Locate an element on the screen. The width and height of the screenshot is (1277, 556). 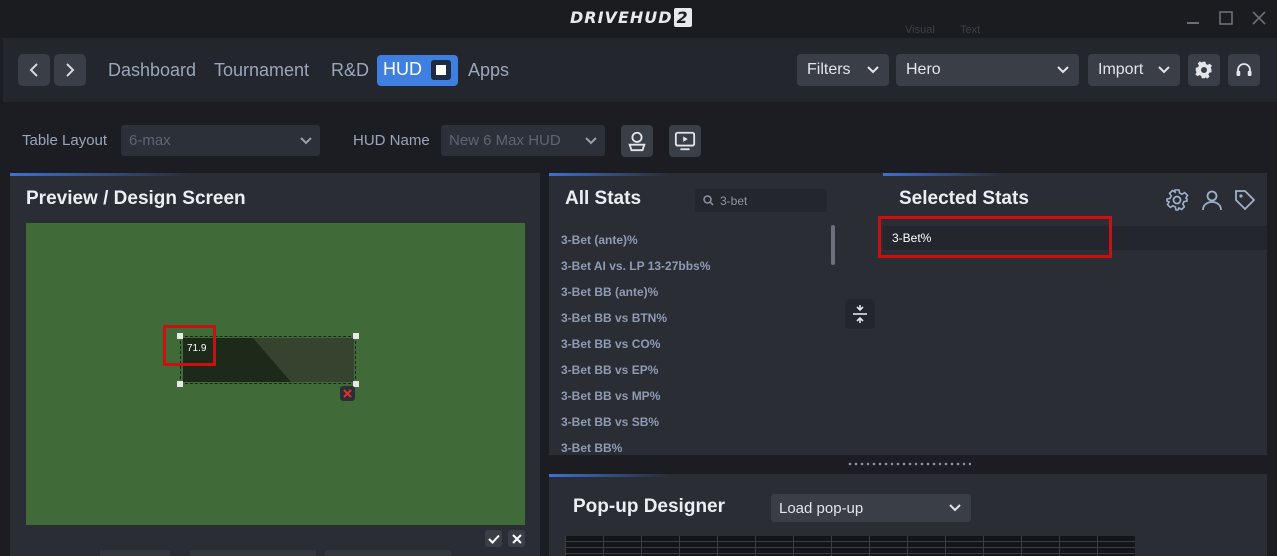
tag-button is located at coordinates (1245, 202).